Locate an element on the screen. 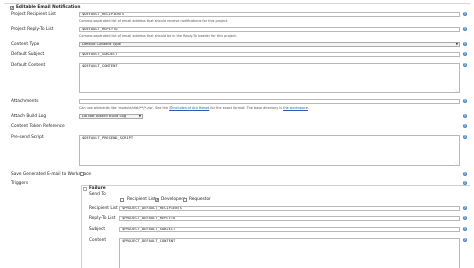 This screenshot has height=268, width=474. workspace-link: the workspace is located at coordinates (295, 108).